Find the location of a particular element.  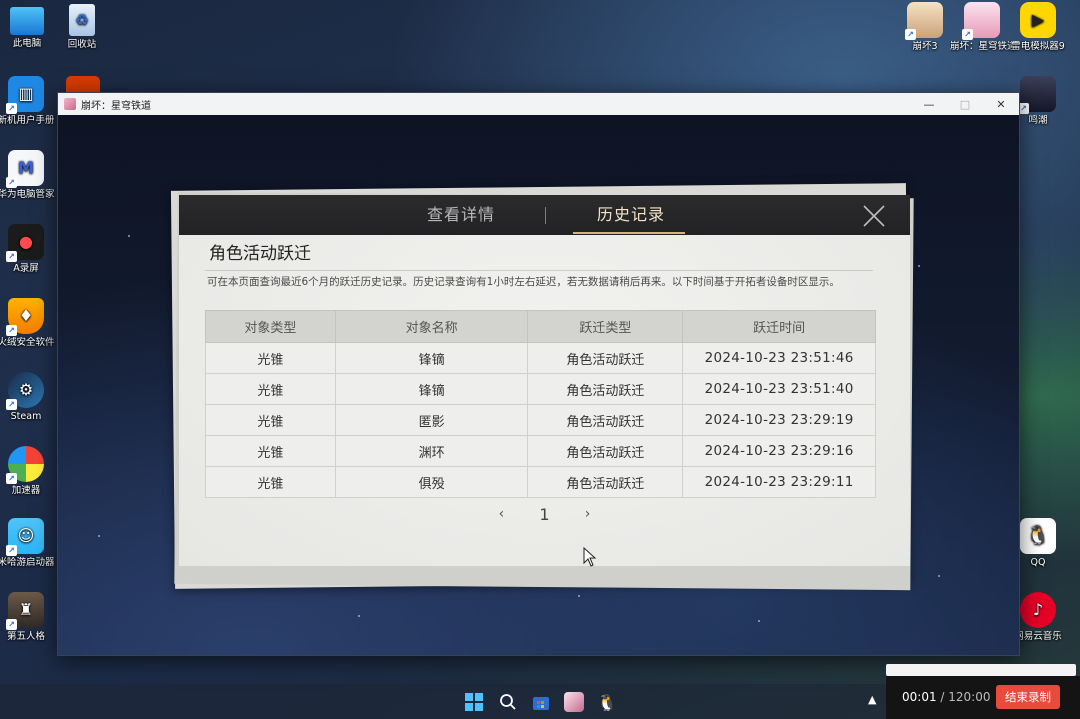

close-dialog-button is located at coordinates (874, 216).